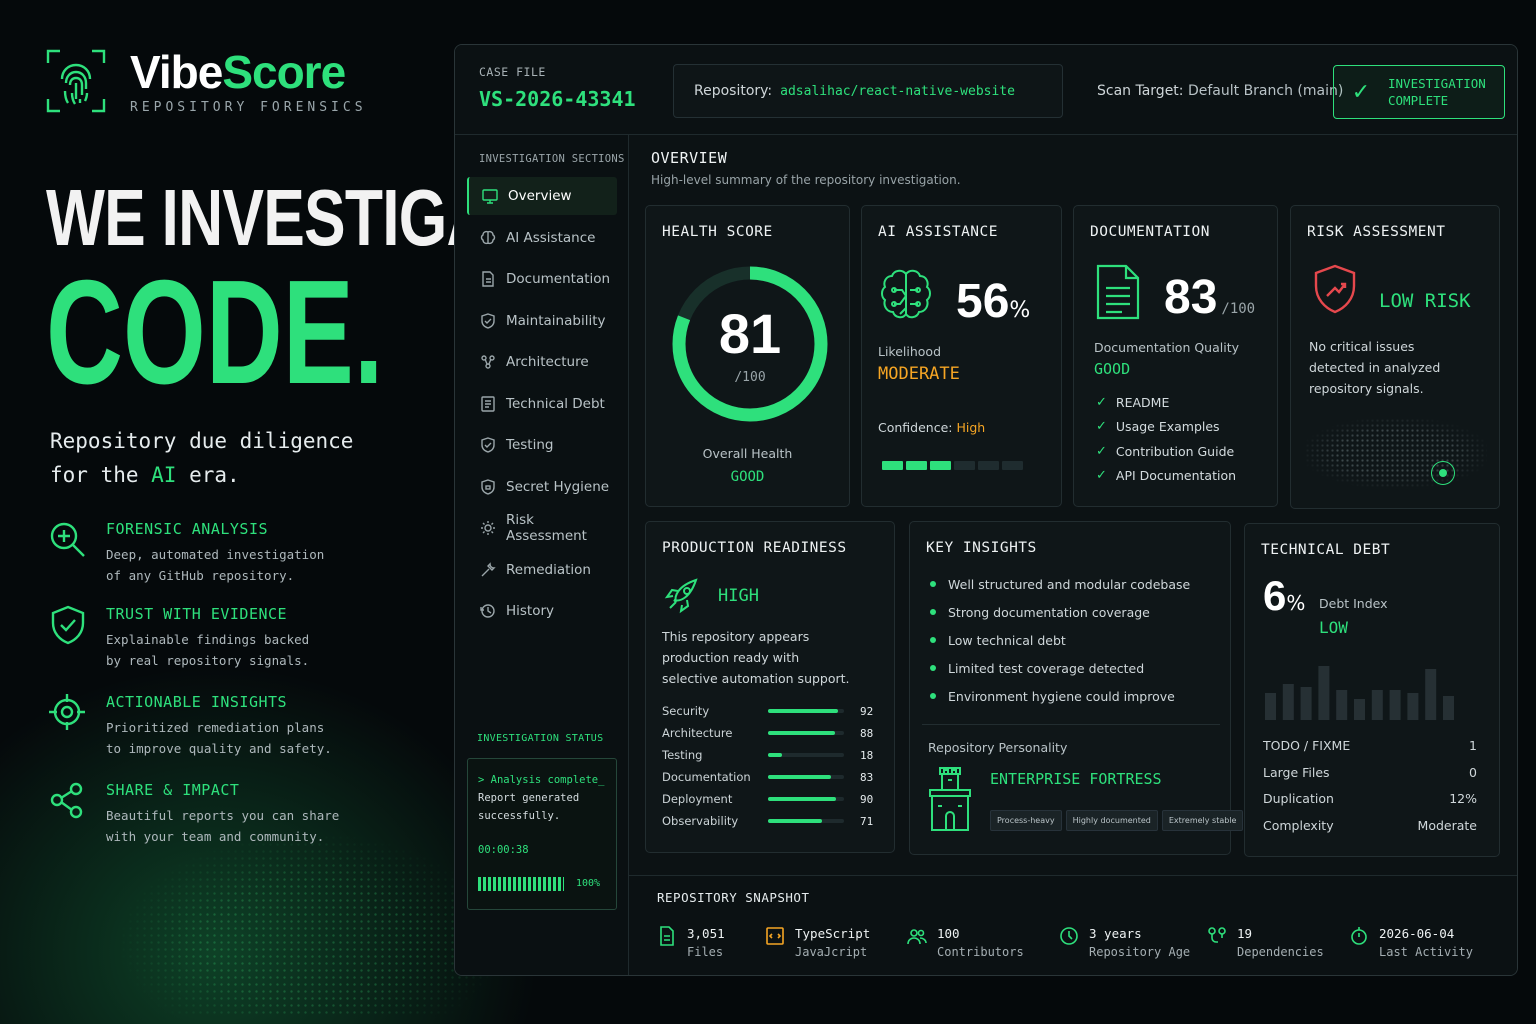  Describe the element at coordinates (1359, 693) in the screenshot. I see `debt-bar-chart` at that location.